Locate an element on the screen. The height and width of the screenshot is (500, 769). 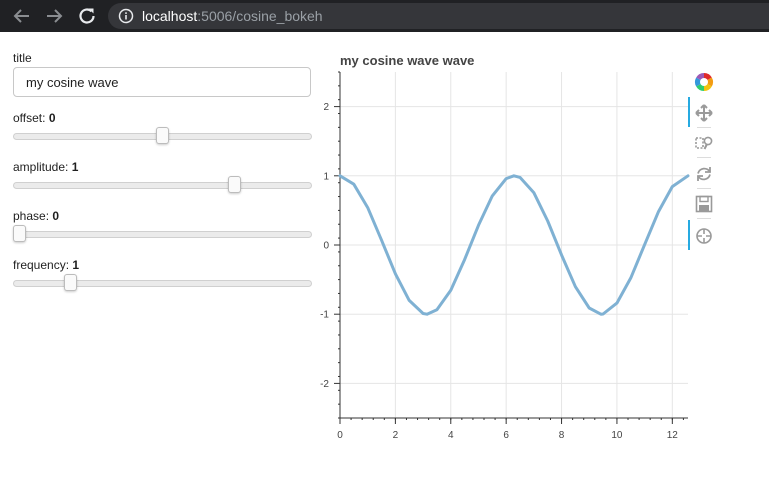
hover-icon is located at coordinates (704, 236).